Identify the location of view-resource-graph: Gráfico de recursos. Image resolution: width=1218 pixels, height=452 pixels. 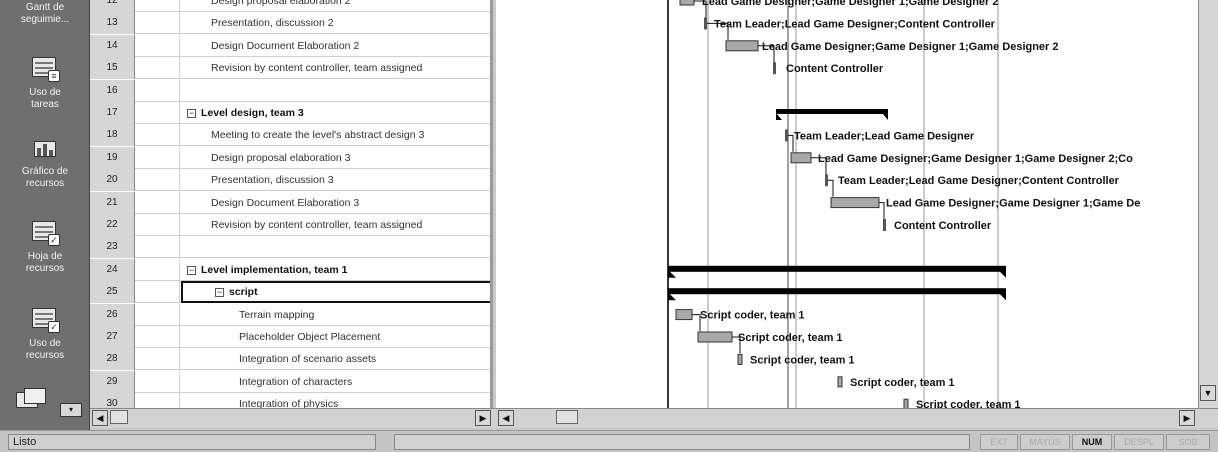
(45, 161).